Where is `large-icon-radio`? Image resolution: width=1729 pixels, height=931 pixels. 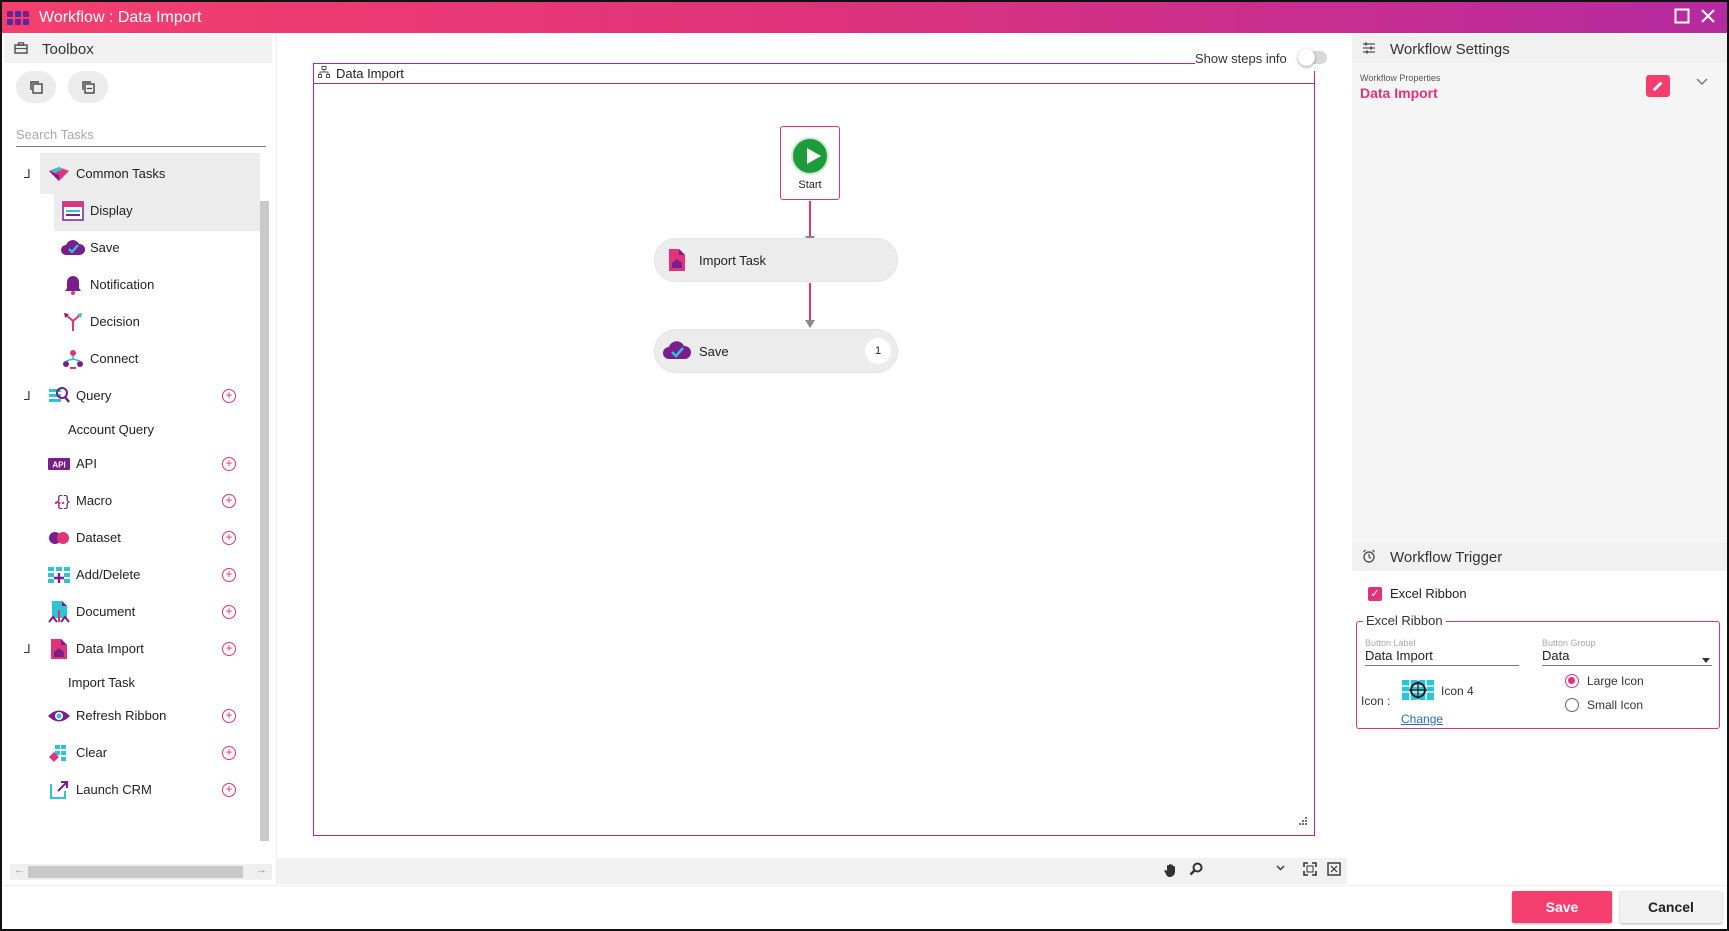 large-icon-radio is located at coordinates (1572, 681).